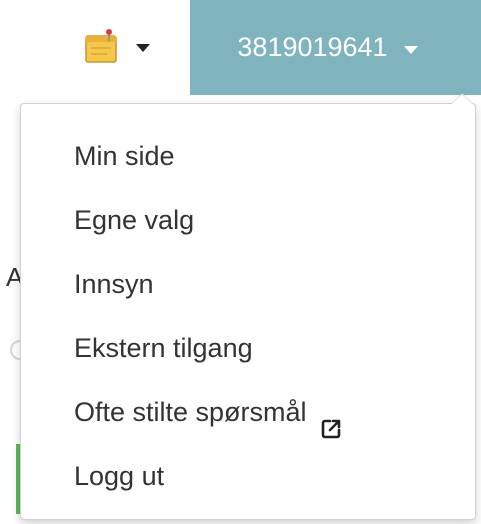 This screenshot has width=481, height=524. What do you see at coordinates (248, 284) in the screenshot?
I see `menu-item-innsyn: Innsyn` at bounding box center [248, 284].